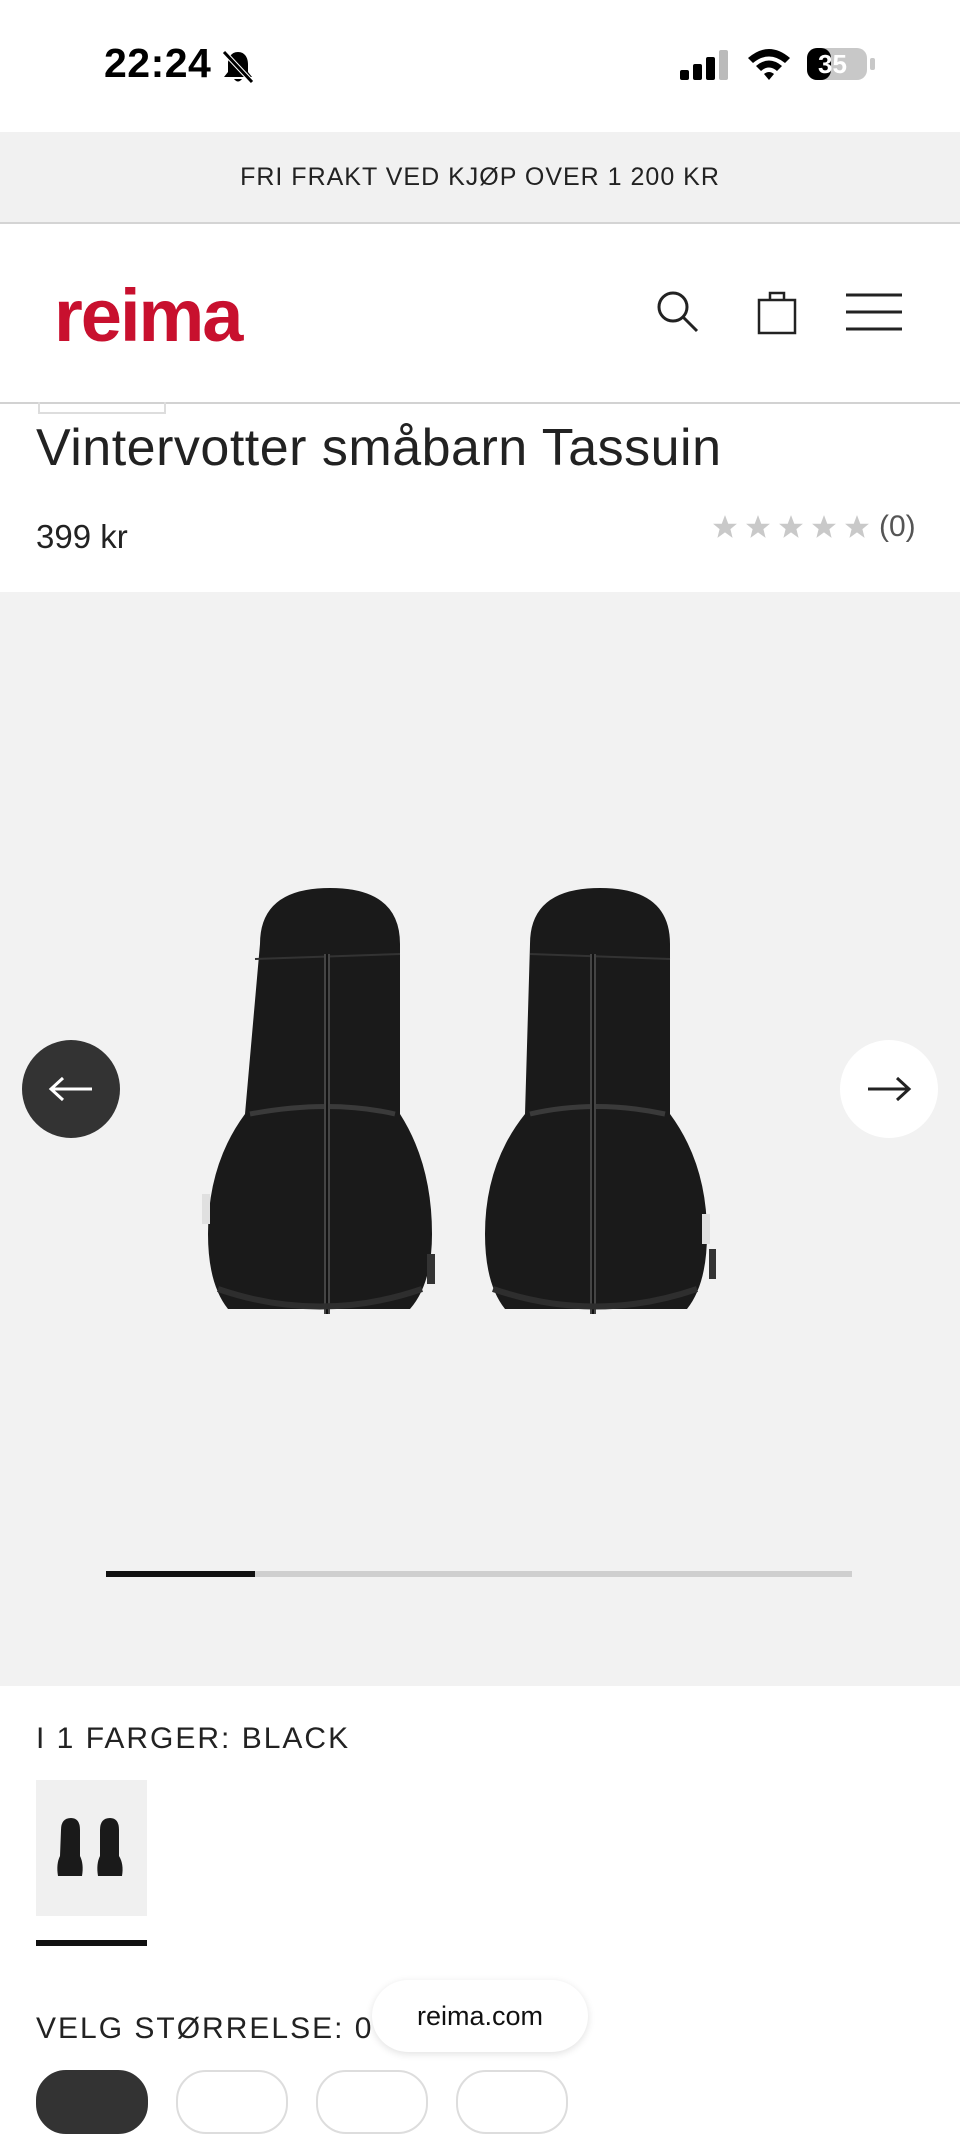  What do you see at coordinates (181, 1574) in the screenshot?
I see `gallery-progress-fill` at bounding box center [181, 1574].